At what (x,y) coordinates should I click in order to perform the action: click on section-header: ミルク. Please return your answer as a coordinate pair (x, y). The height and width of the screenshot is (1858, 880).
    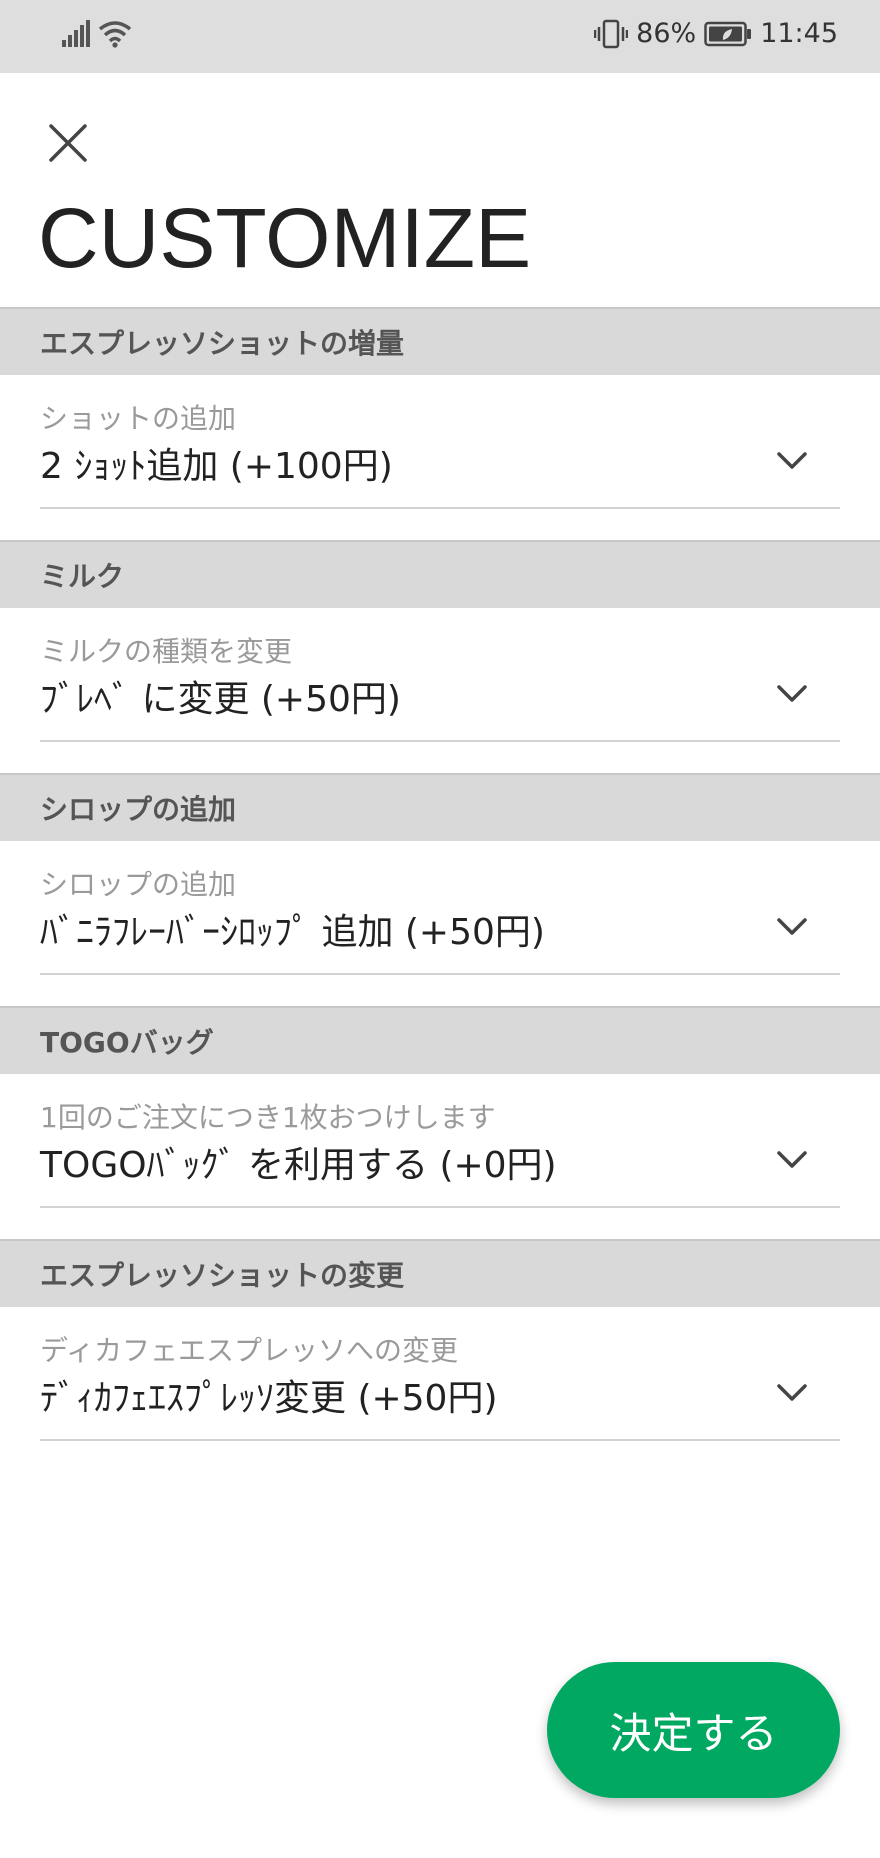
    Looking at the image, I should click on (440, 574).